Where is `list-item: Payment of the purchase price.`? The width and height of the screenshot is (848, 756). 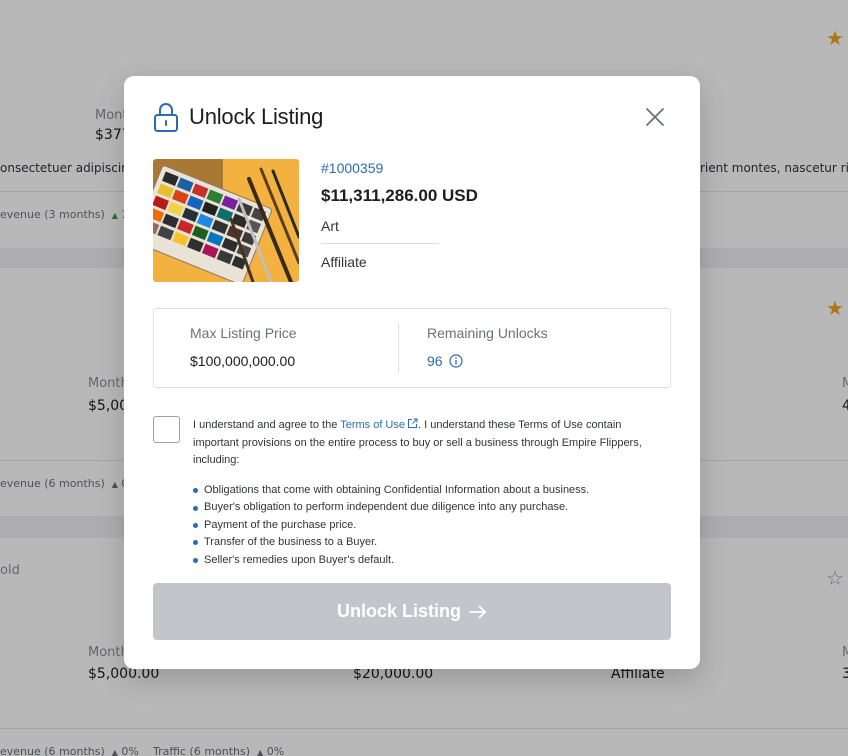
list-item: Payment of the purchase price. is located at coordinates (423, 525).